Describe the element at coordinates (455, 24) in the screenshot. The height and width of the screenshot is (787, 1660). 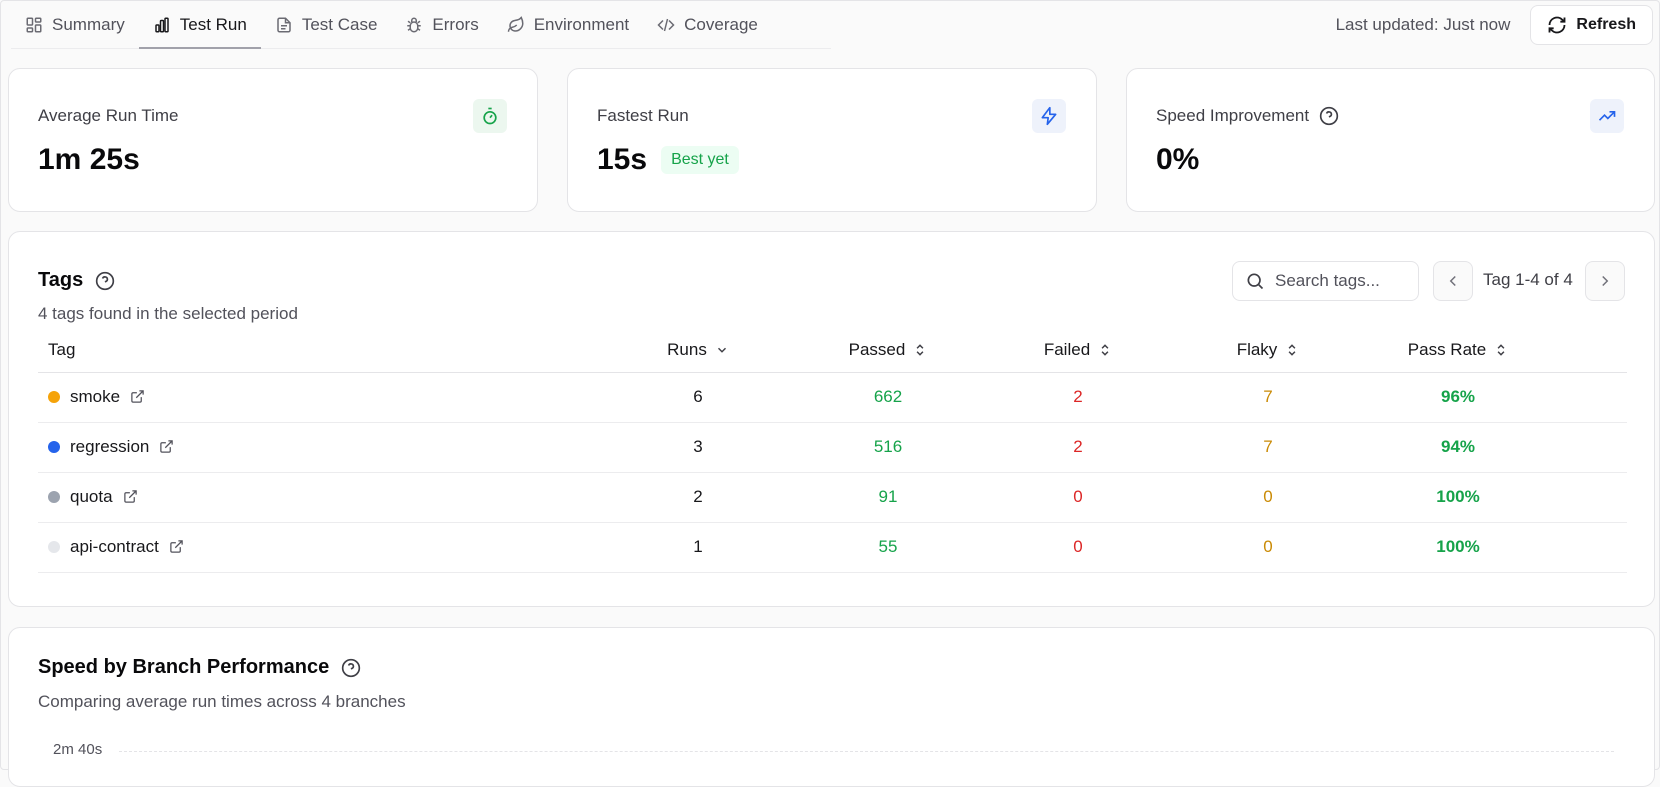
I see `tab-label: Errors` at that location.